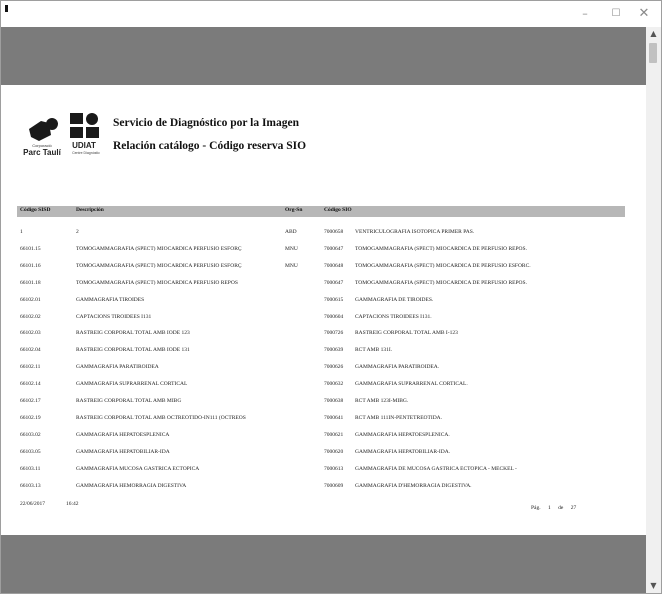 The height and width of the screenshot is (594, 662). I want to click on row-description: 2, so click(77, 232).